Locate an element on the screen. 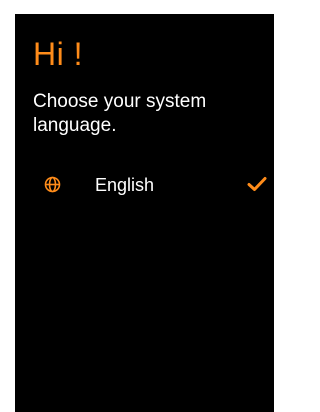 The width and height of the screenshot is (320, 412). language-option-english: English is located at coordinates (144, 185).